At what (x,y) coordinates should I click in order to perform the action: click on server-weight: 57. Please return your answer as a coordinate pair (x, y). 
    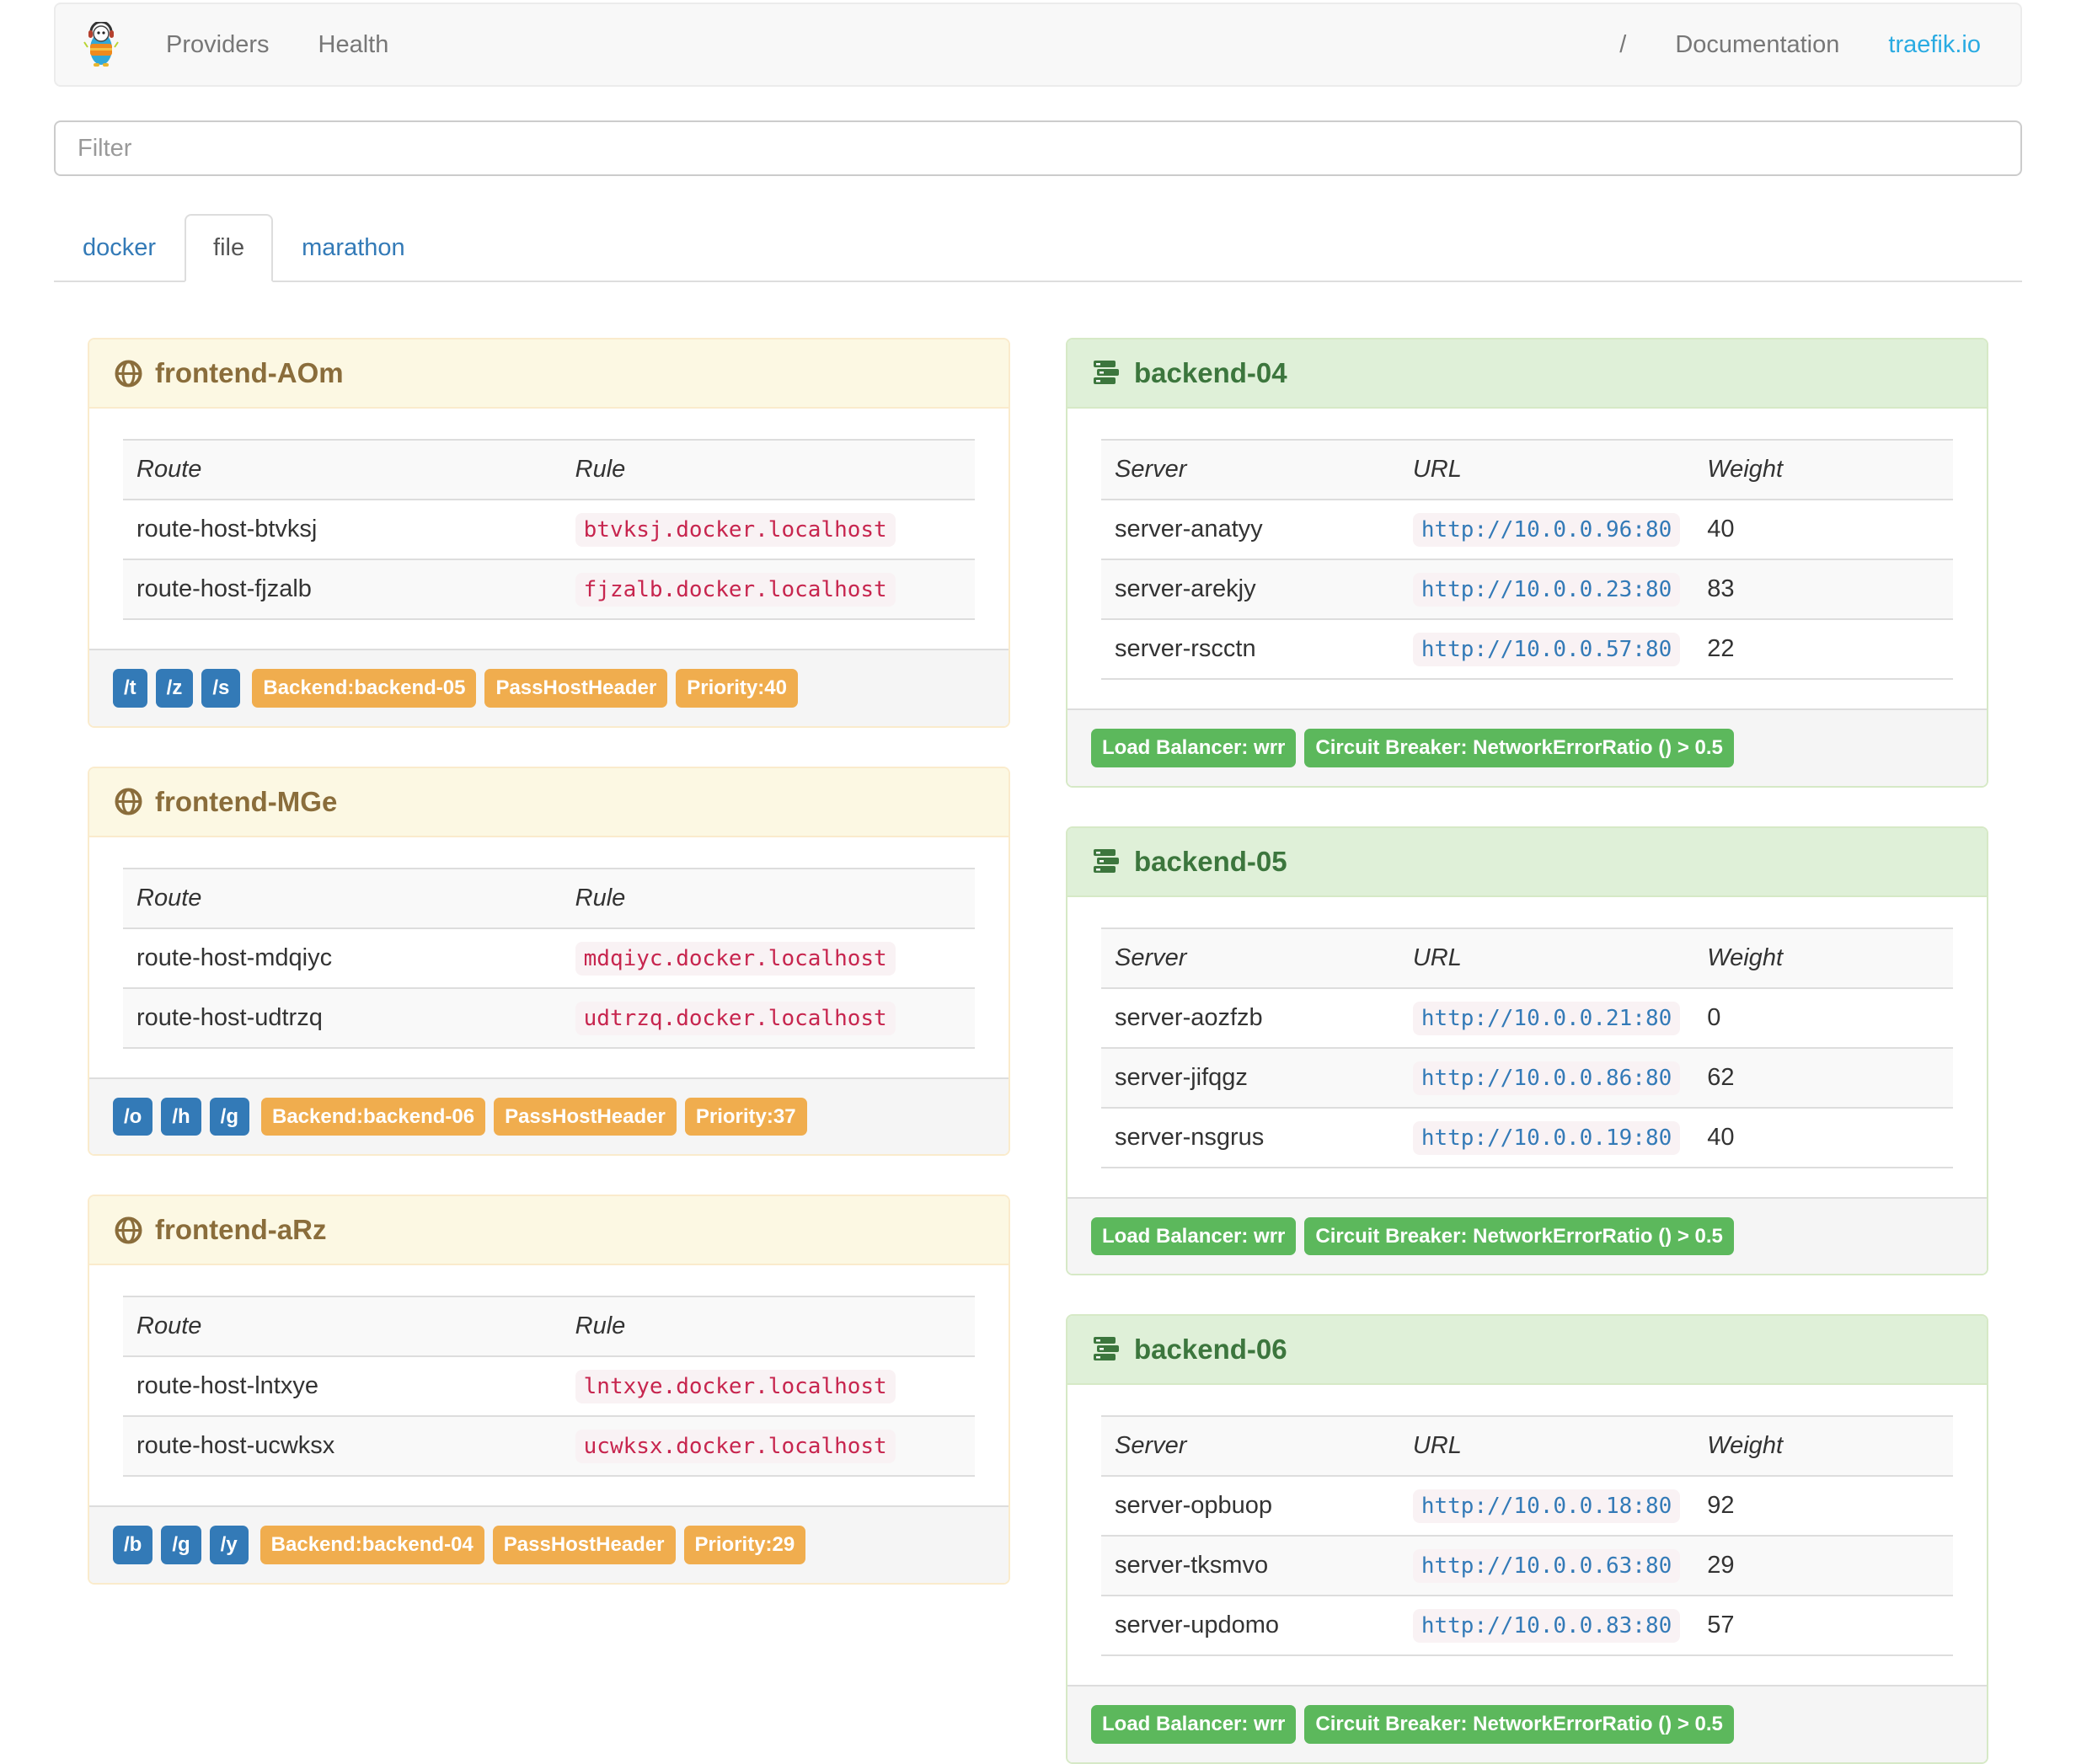
    Looking at the image, I should click on (1823, 1626).